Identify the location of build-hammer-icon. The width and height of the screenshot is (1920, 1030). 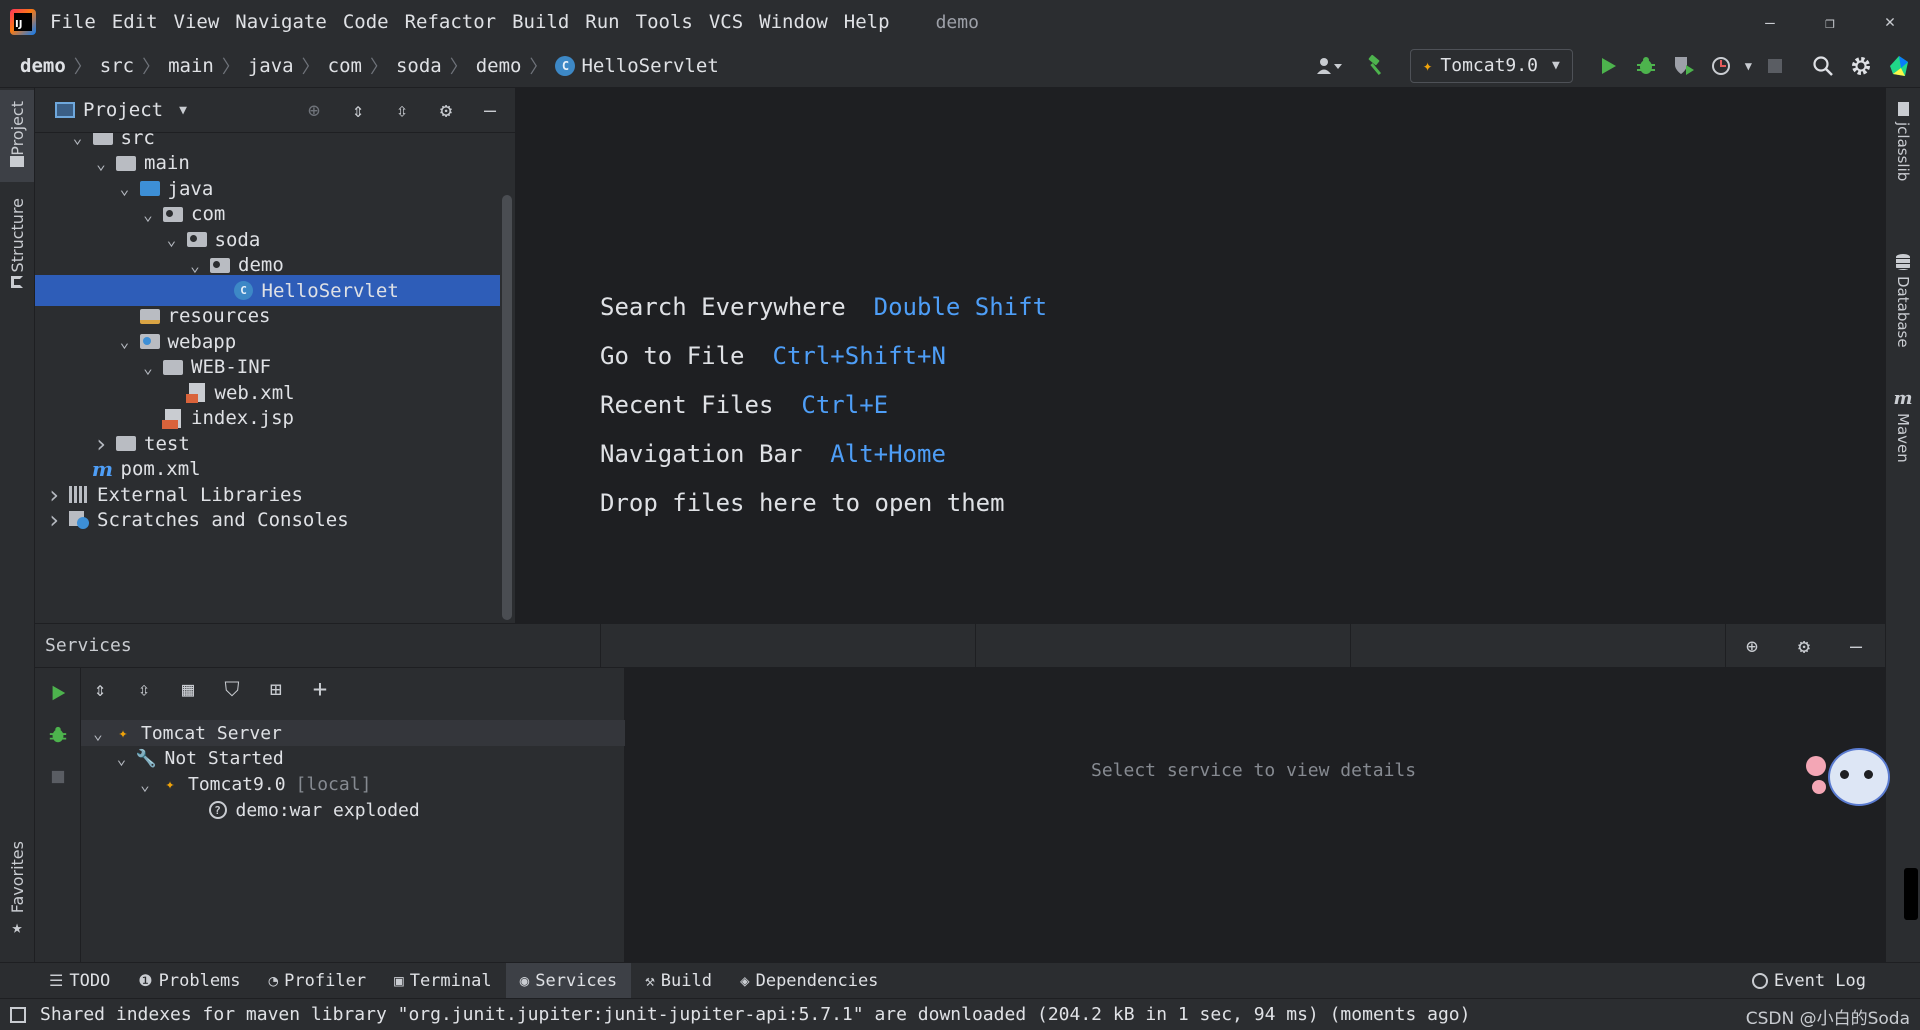
(1377, 66).